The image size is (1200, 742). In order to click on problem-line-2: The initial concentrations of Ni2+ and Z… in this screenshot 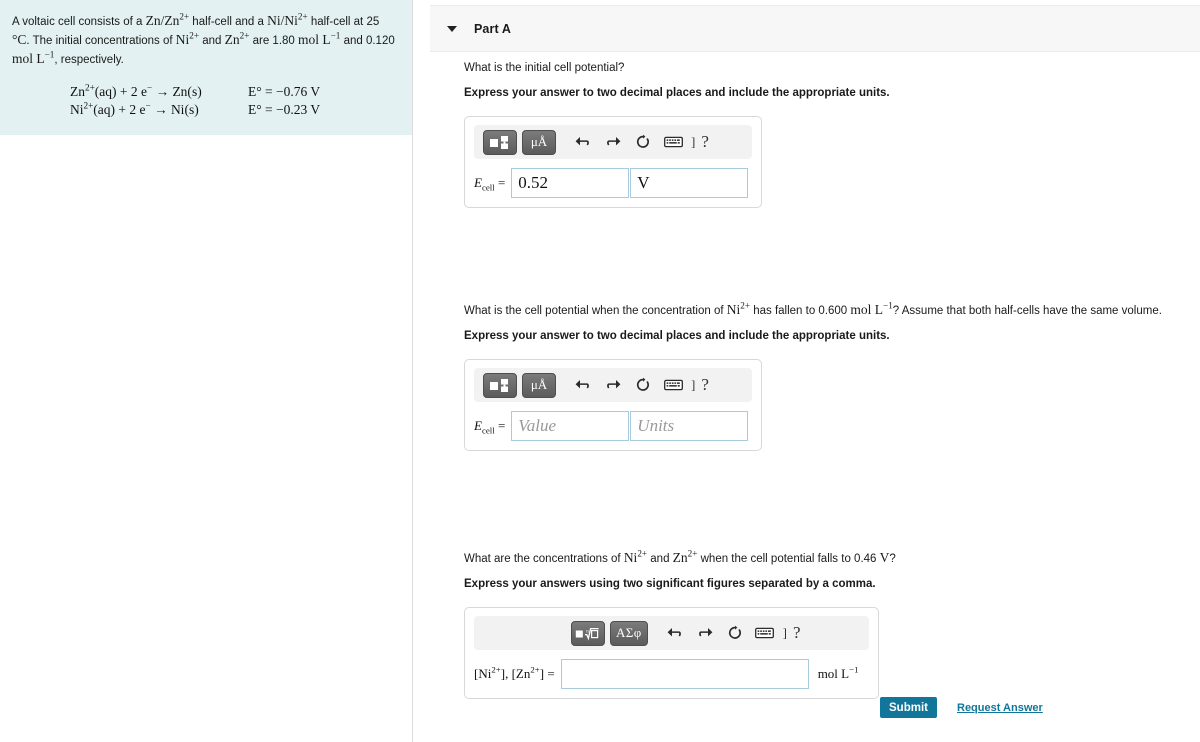, I will do `click(203, 48)`.